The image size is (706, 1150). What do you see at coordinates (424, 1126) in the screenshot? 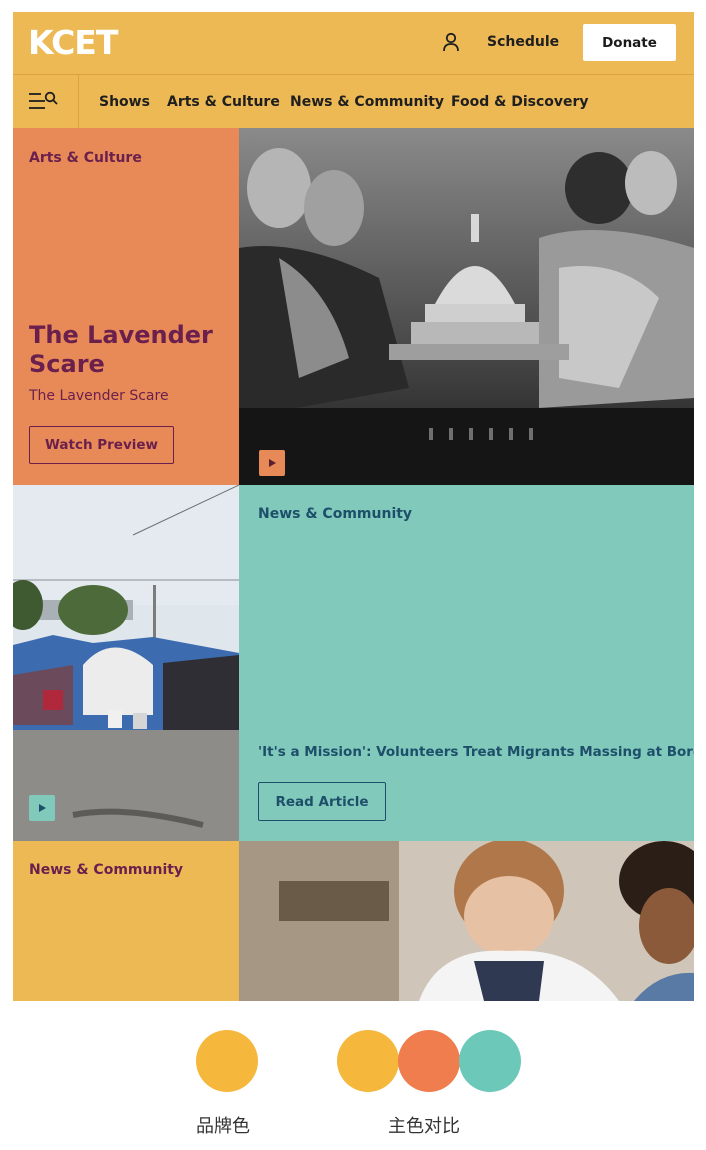
I see `contrast-caption: 主色对比` at bounding box center [424, 1126].